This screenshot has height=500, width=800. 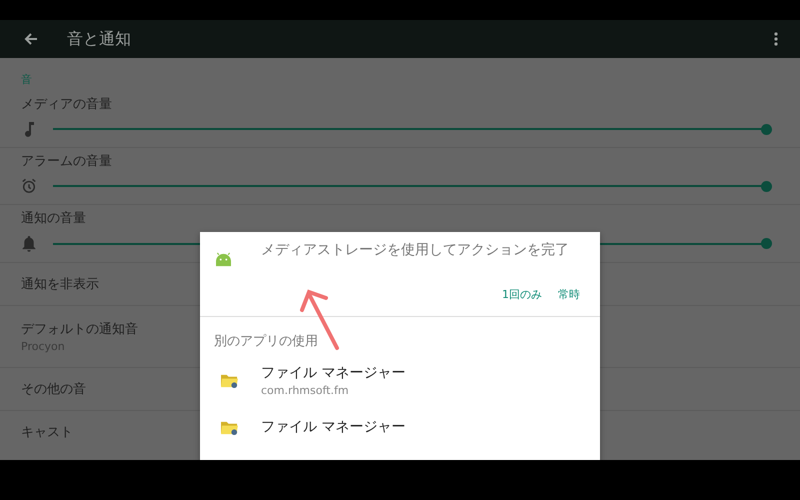 I want to click on dialog-title: メディアストレージを使用してアクションを完了, so click(x=415, y=250).